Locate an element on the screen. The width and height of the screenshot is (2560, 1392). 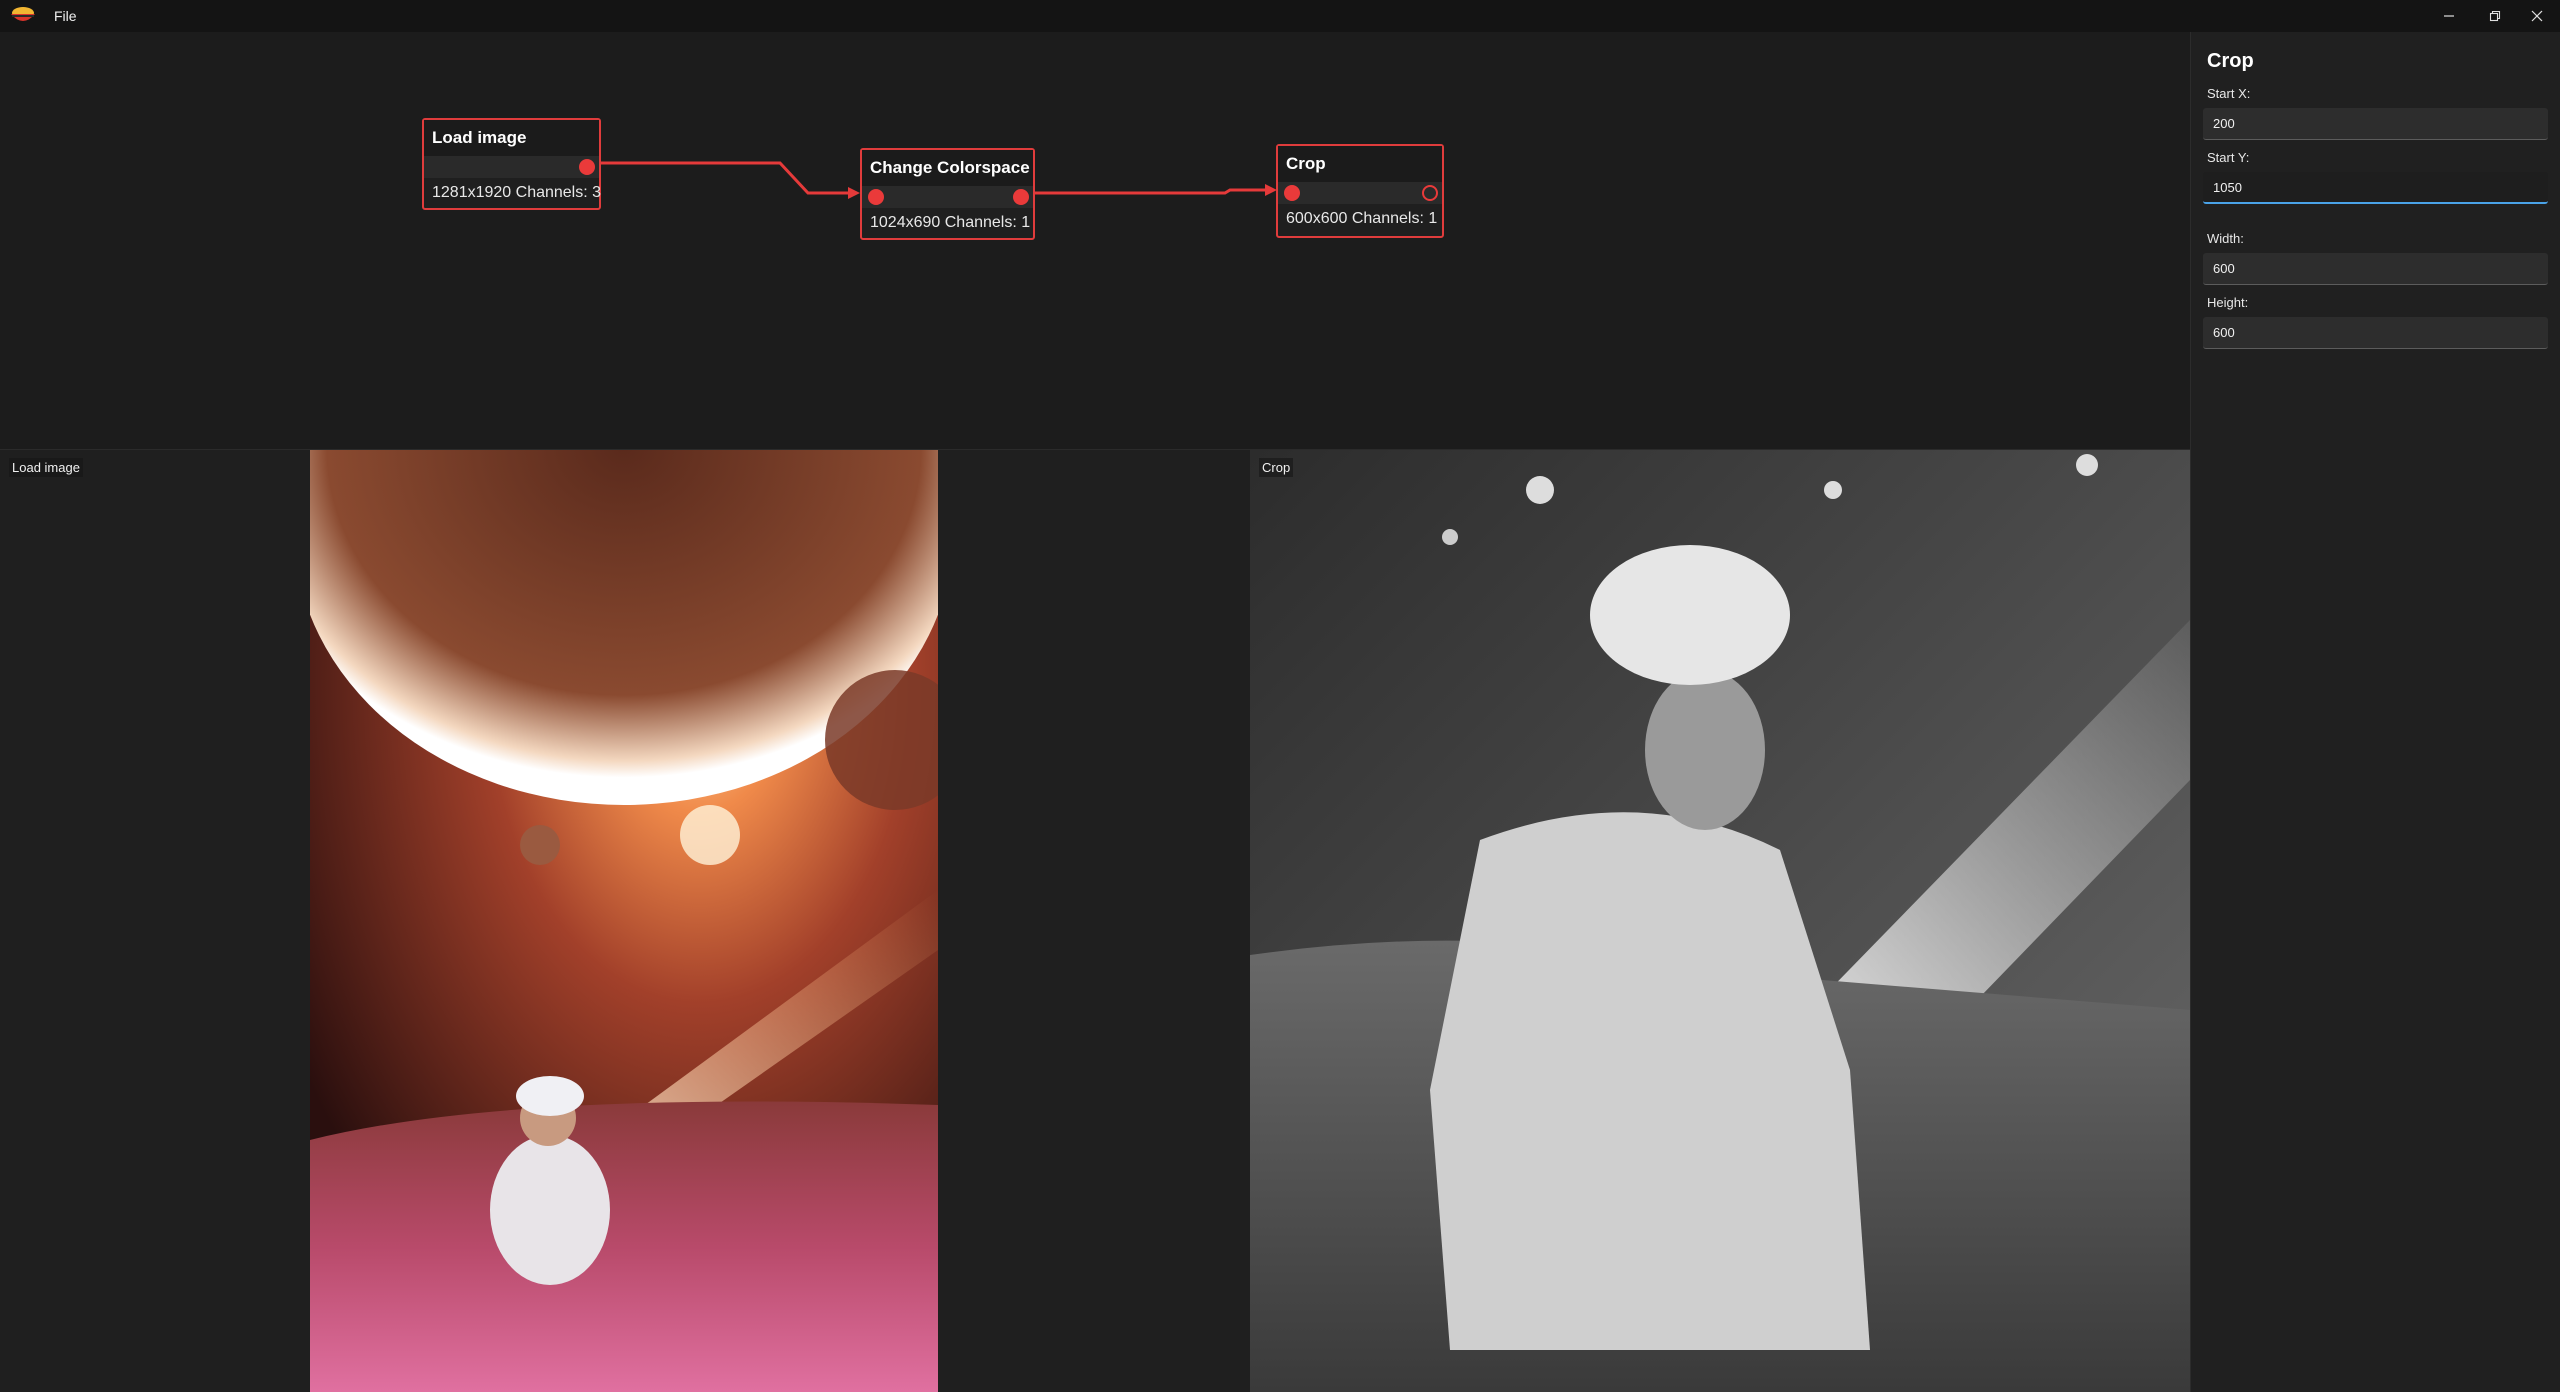
start-y-label: Start Y: is located at coordinates (2228, 157).